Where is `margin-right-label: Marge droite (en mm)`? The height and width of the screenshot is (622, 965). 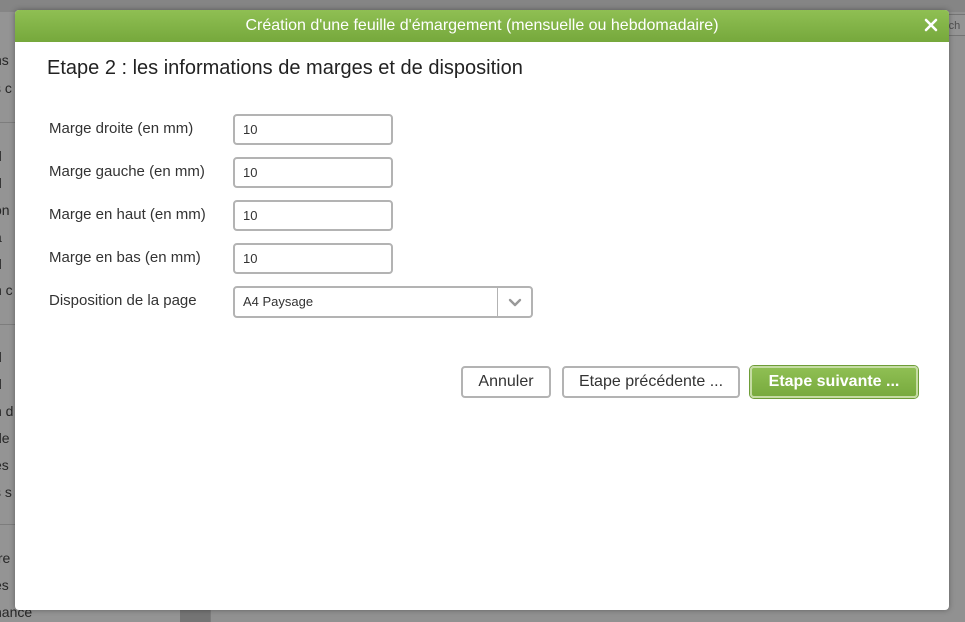 margin-right-label: Marge droite (en mm) is located at coordinates (121, 128).